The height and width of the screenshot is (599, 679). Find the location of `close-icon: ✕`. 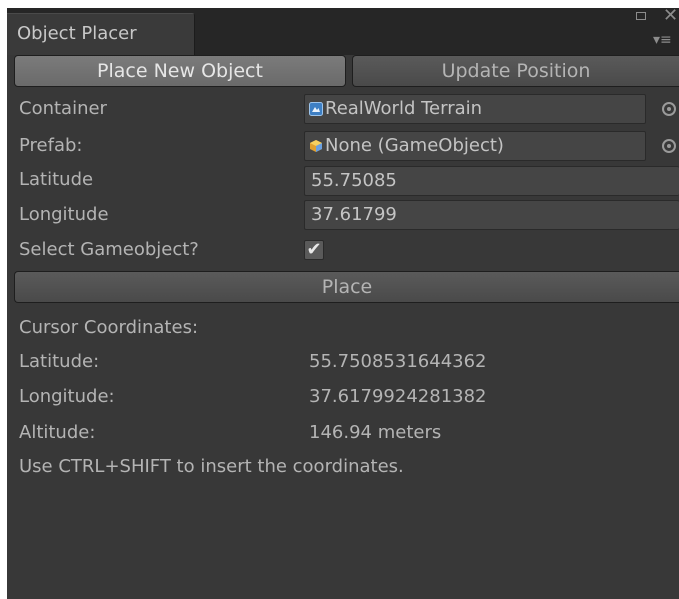

close-icon: ✕ is located at coordinates (670, 15).